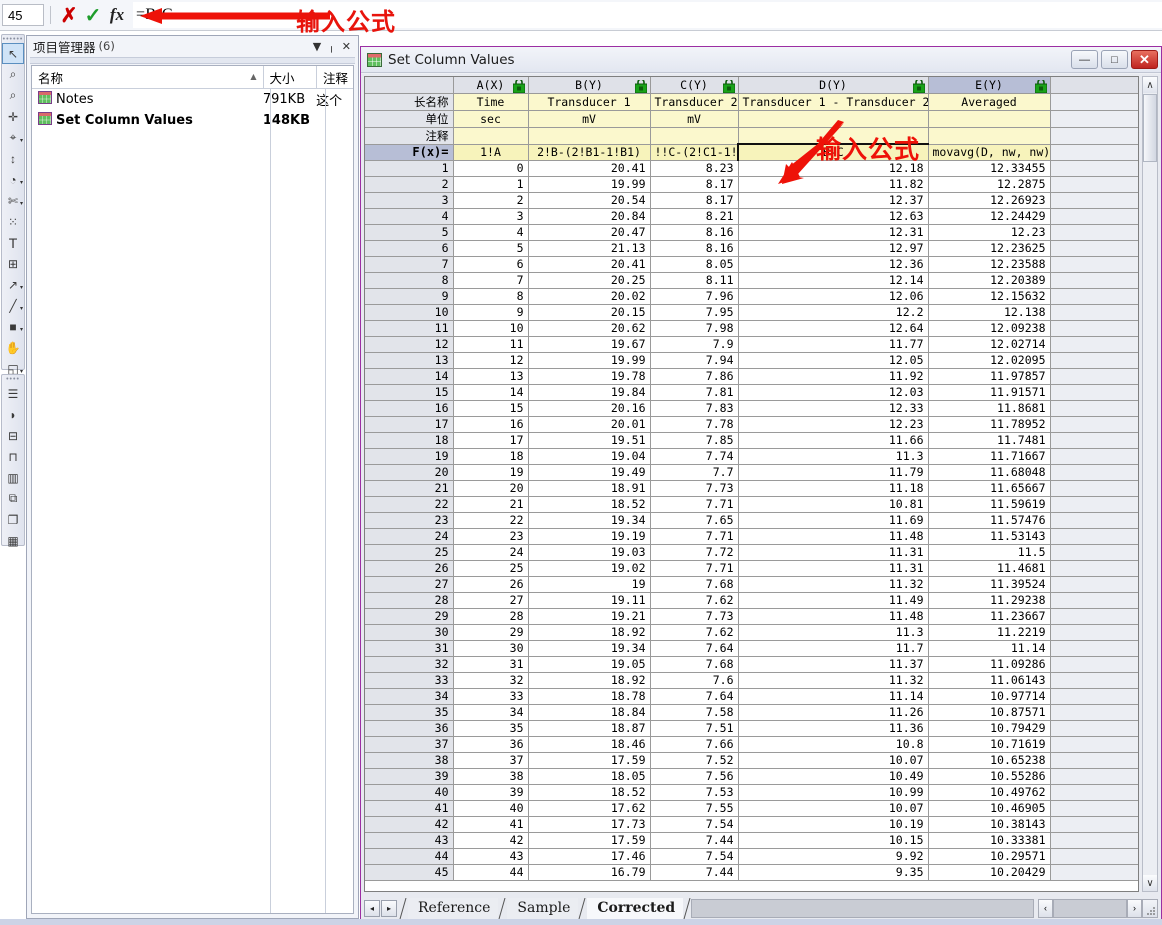 This screenshot has width=1162, height=925. What do you see at coordinates (491, 264) in the screenshot?
I see `data-cell: 6` at bounding box center [491, 264].